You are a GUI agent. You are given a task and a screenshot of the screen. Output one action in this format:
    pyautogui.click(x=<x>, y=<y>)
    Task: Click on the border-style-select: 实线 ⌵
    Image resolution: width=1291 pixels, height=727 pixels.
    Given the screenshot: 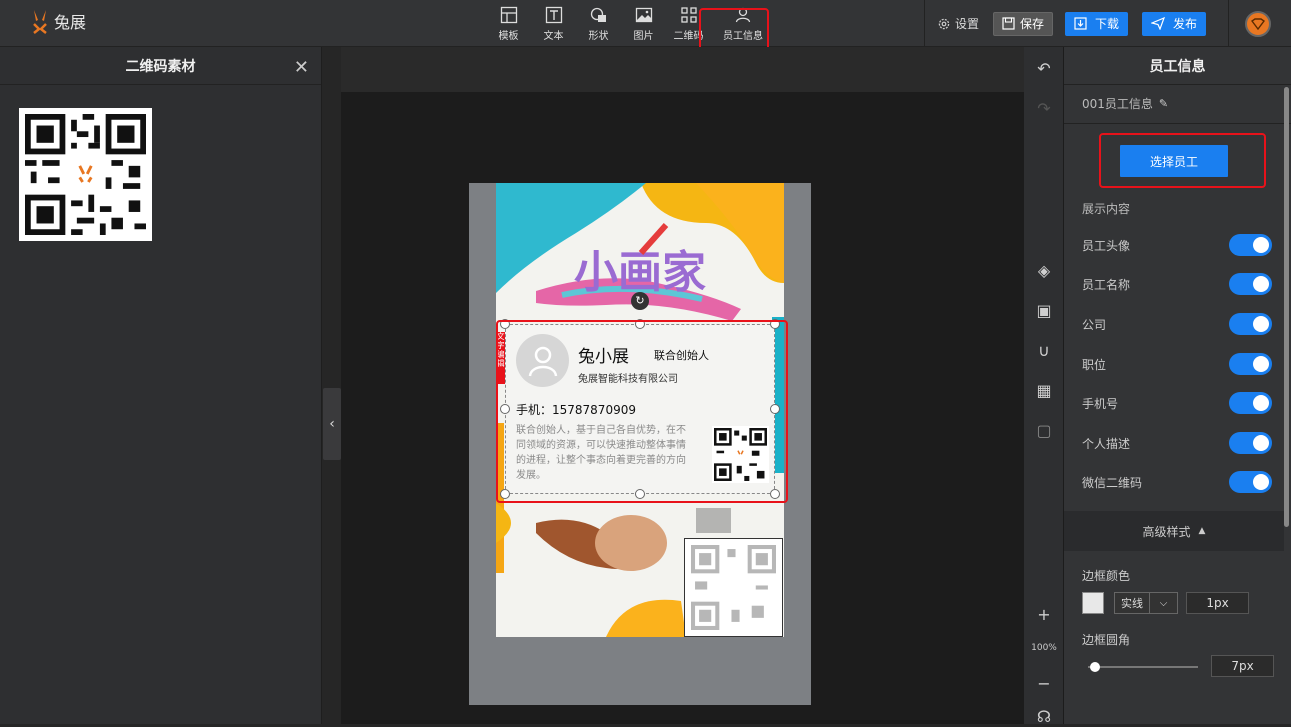 What is the action you would take?
    pyautogui.click(x=1146, y=603)
    